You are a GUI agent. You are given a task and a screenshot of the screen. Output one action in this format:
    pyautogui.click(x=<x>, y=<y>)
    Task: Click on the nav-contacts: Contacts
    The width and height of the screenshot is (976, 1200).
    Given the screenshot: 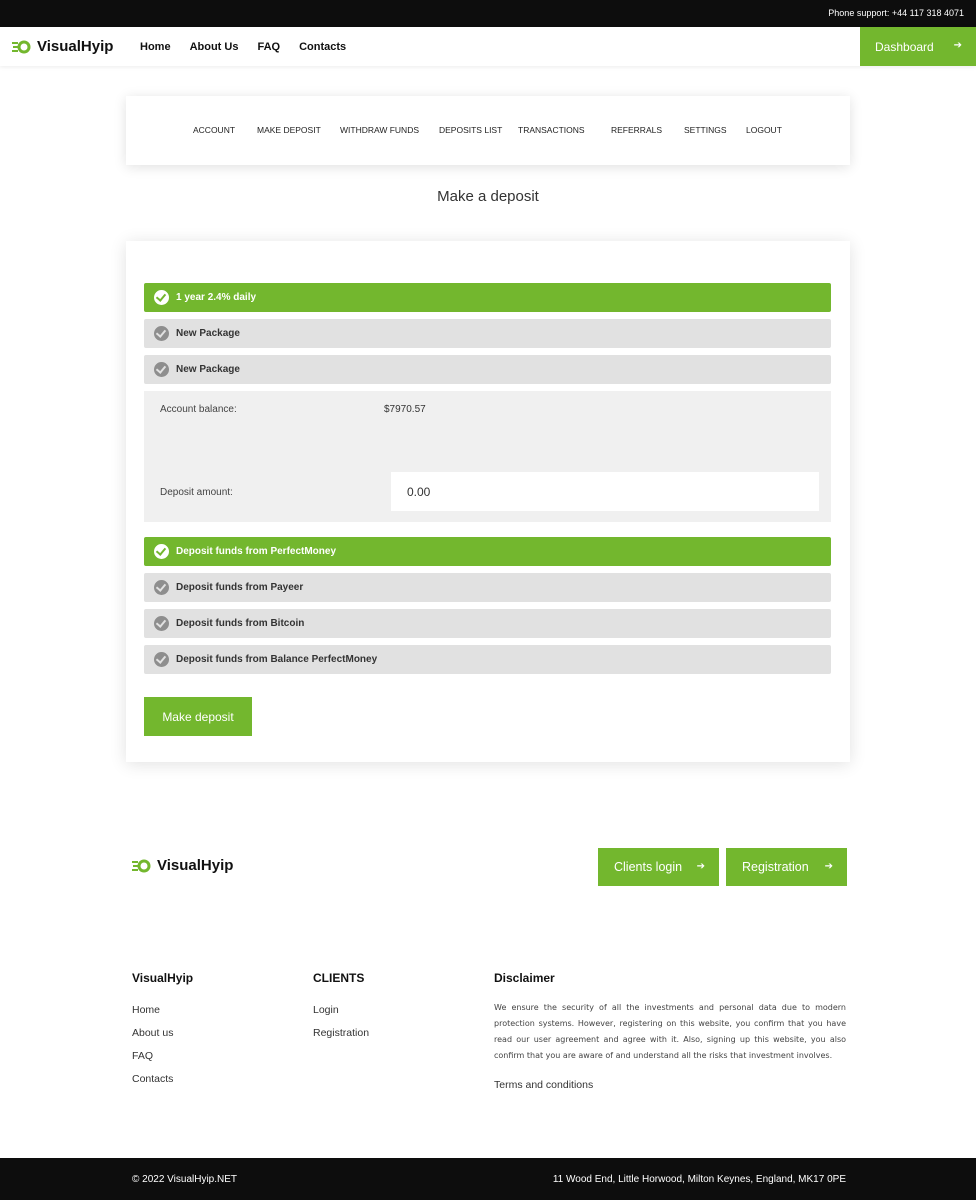 What is the action you would take?
    pyautogui.click(x=322, y=47)
    